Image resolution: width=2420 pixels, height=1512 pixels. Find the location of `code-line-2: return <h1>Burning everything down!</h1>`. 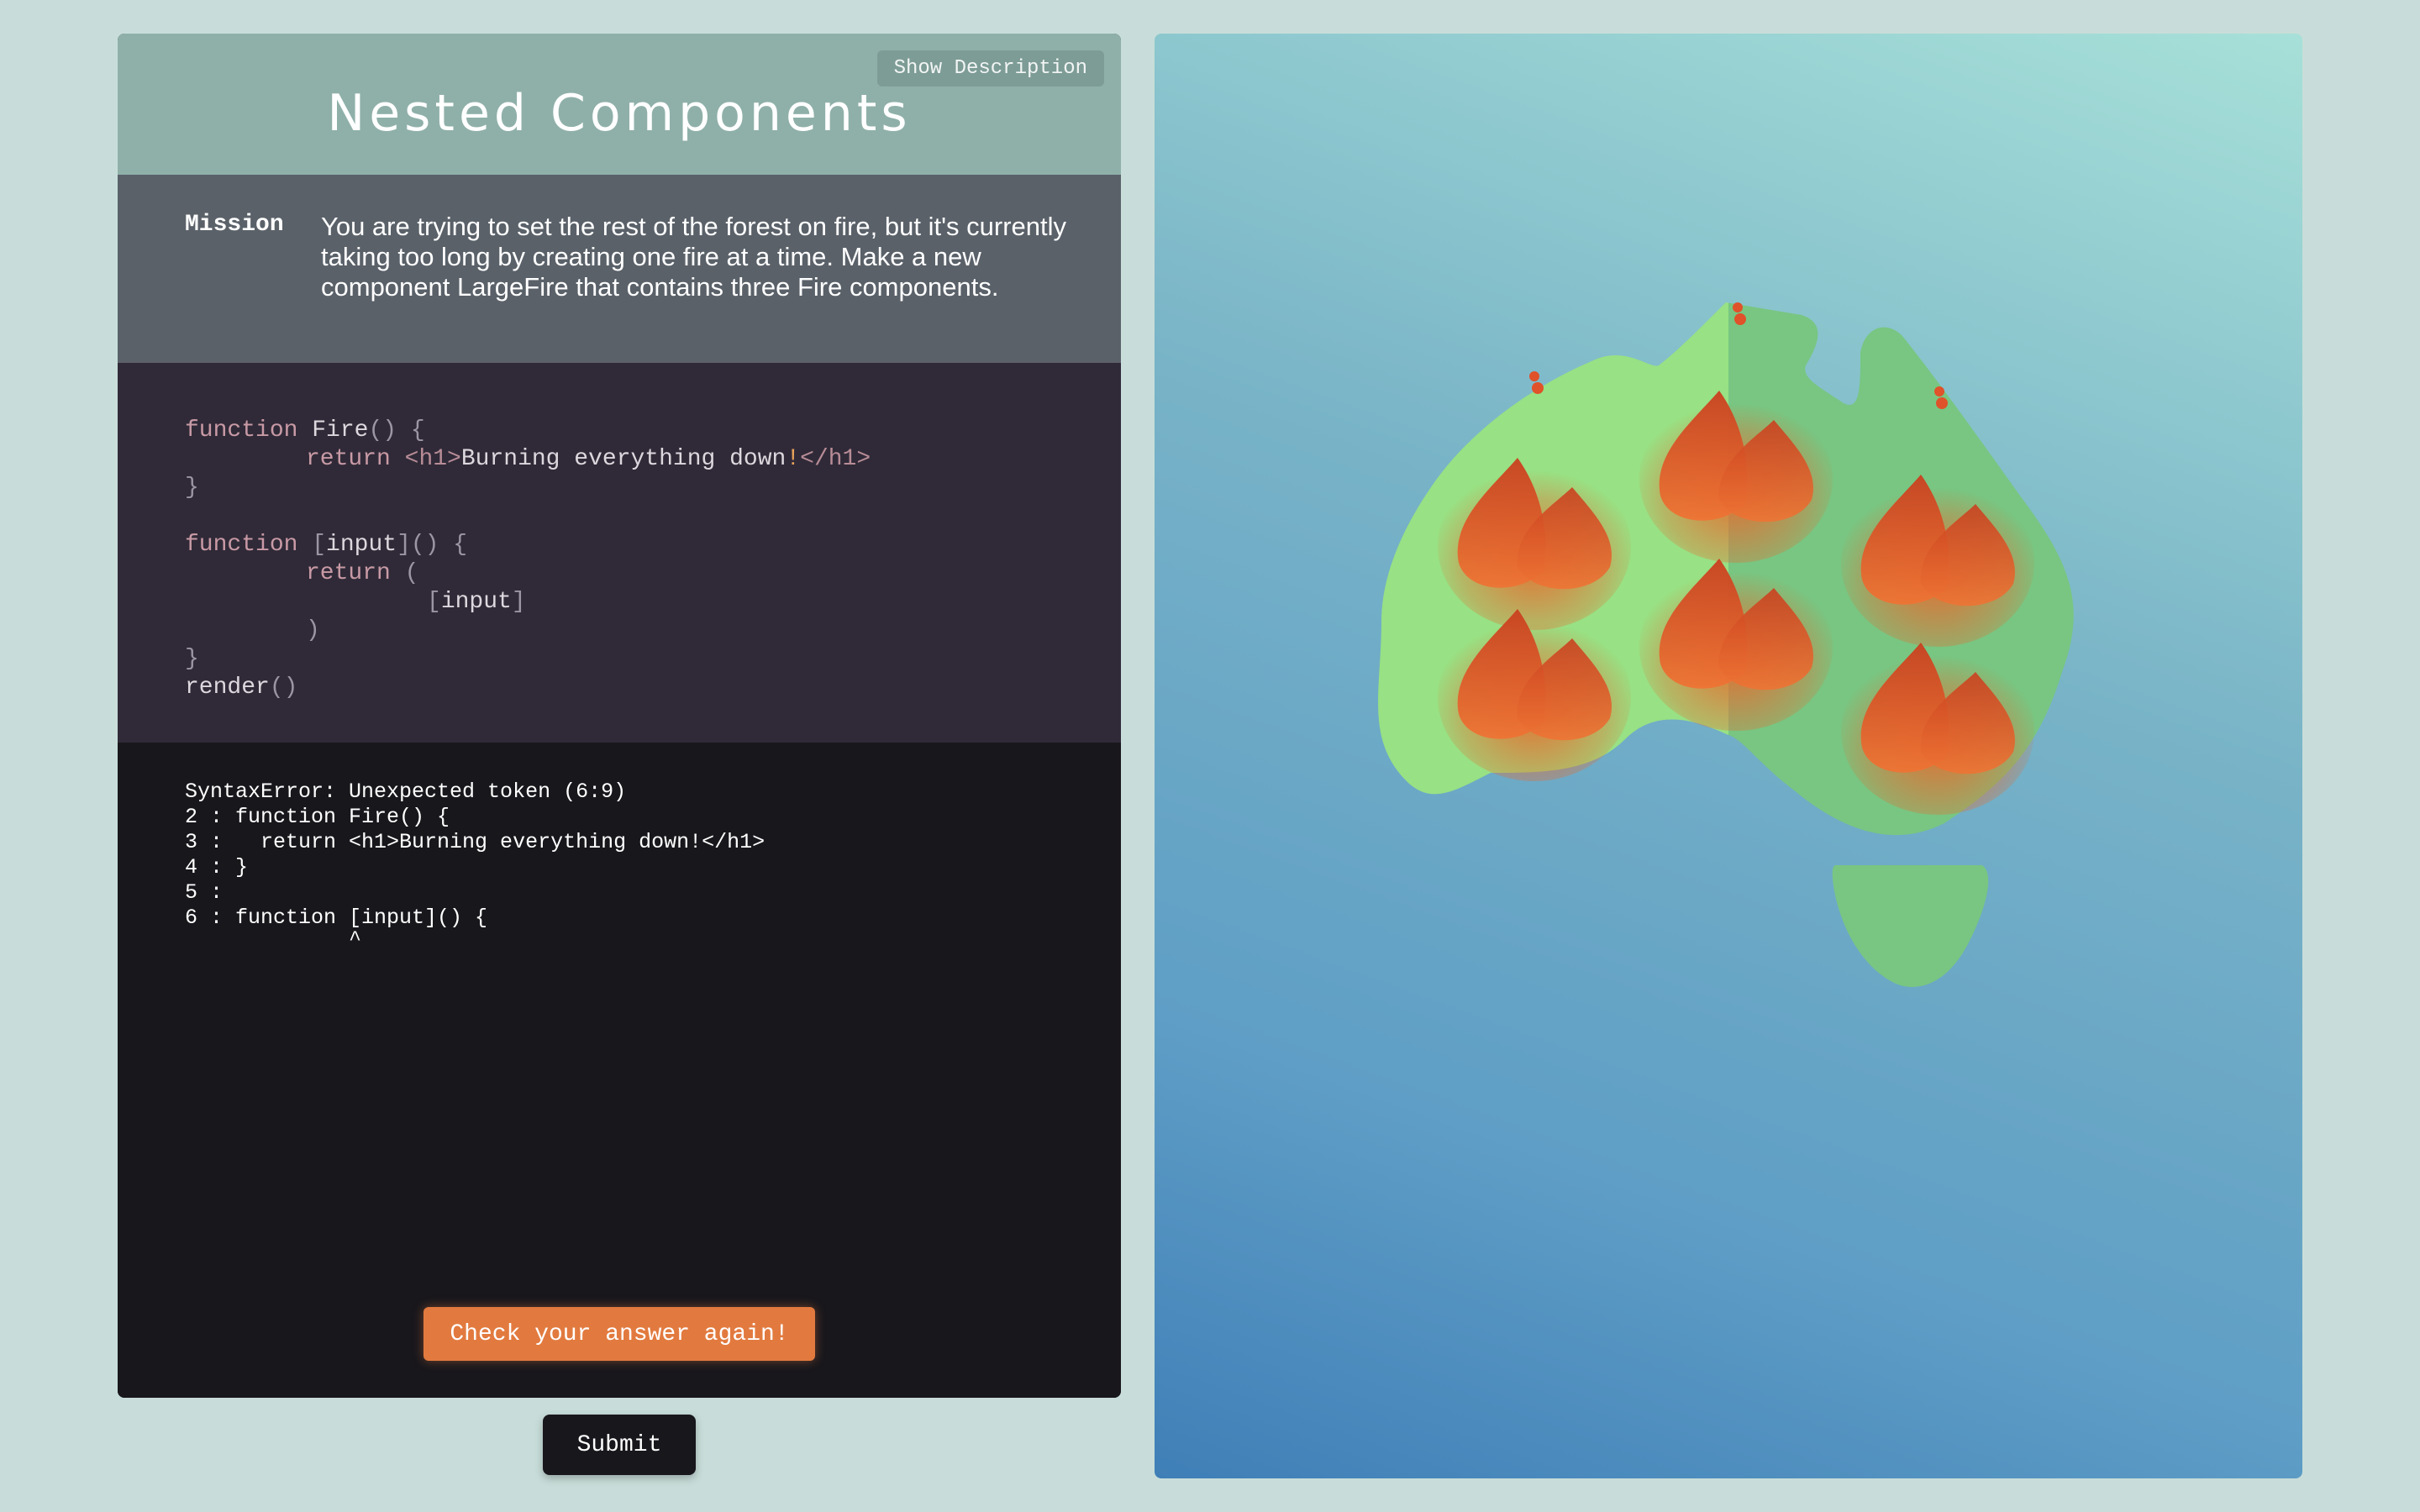

code-line-2: return <h1>Burning everything down!</h1> is located at coordinates (588, 459).